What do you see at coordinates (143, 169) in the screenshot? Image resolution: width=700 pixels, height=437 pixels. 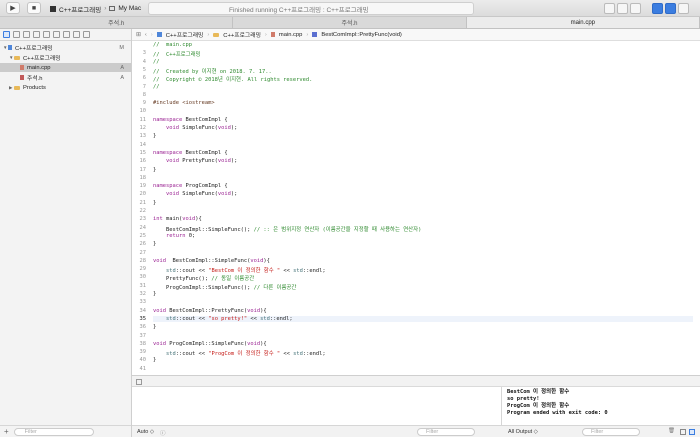 I see `line-number: 17` at bounding box center [143, 169].